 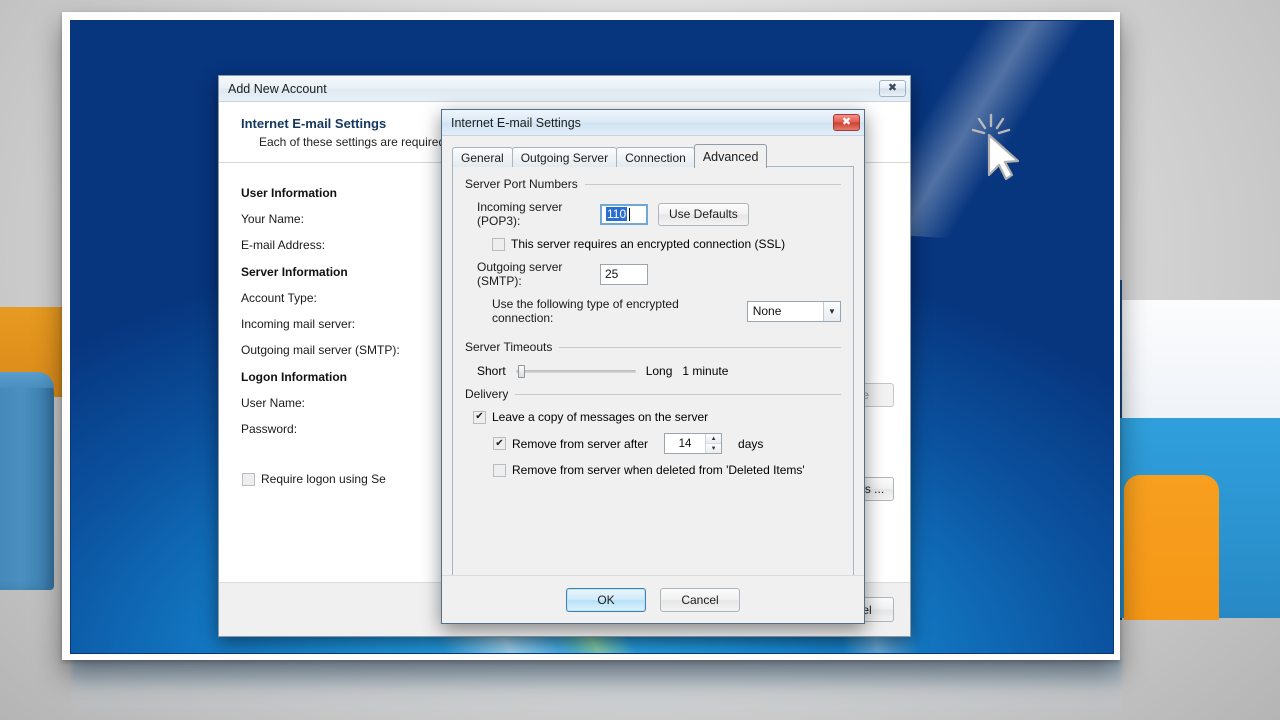 I want to click on row-leave-copy: Leave a copy of messages on the server, so click(x=653, y=417).